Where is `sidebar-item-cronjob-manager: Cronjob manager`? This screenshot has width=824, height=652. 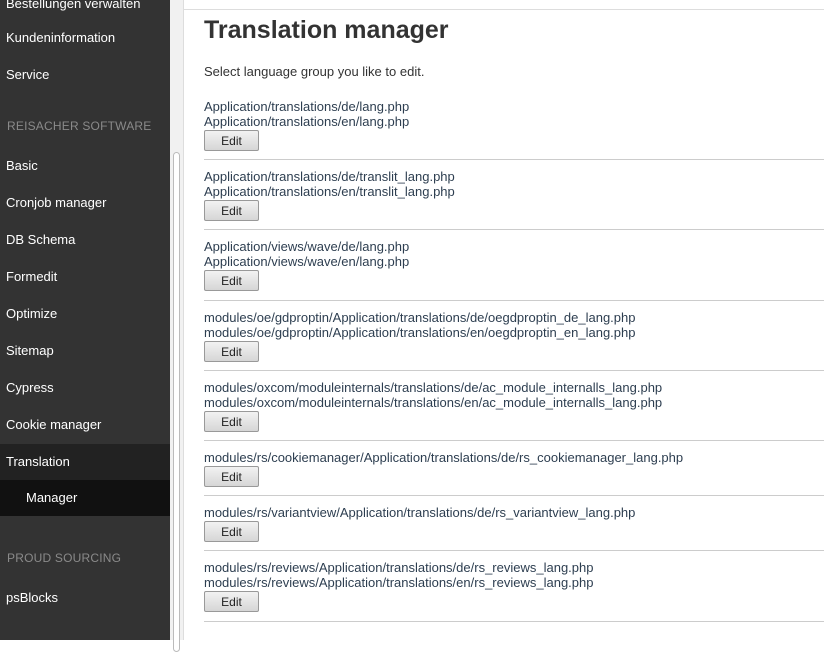 sidebar-item-cronjob-manager: Cronjob manager is located at coordinates (85, 203).